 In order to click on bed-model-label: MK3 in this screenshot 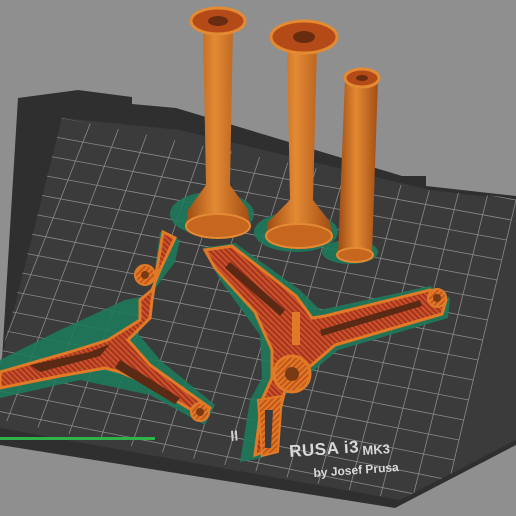, I will do `click(376, 449)`.